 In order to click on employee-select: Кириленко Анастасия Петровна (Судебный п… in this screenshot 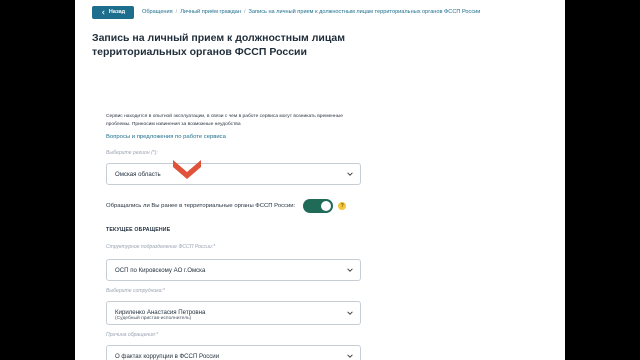, I will do `click(233, 313)`.